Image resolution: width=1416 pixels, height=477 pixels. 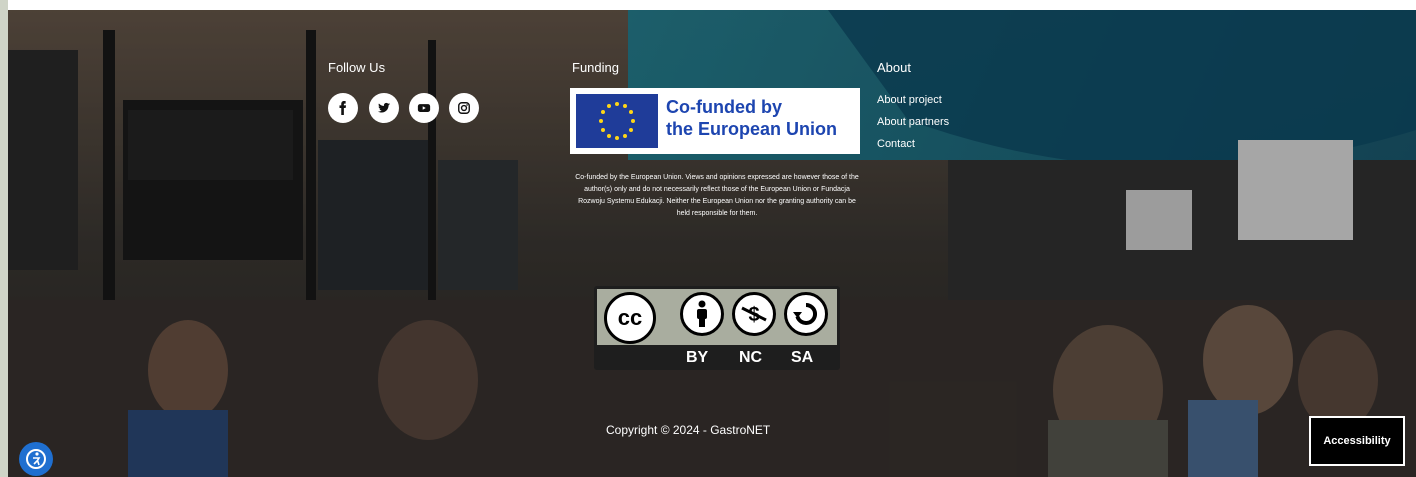 What do you see at coordinates (913, 122) in the screenshot?
I see `about-partners-link: About partners` at bounding box center [913, 122].